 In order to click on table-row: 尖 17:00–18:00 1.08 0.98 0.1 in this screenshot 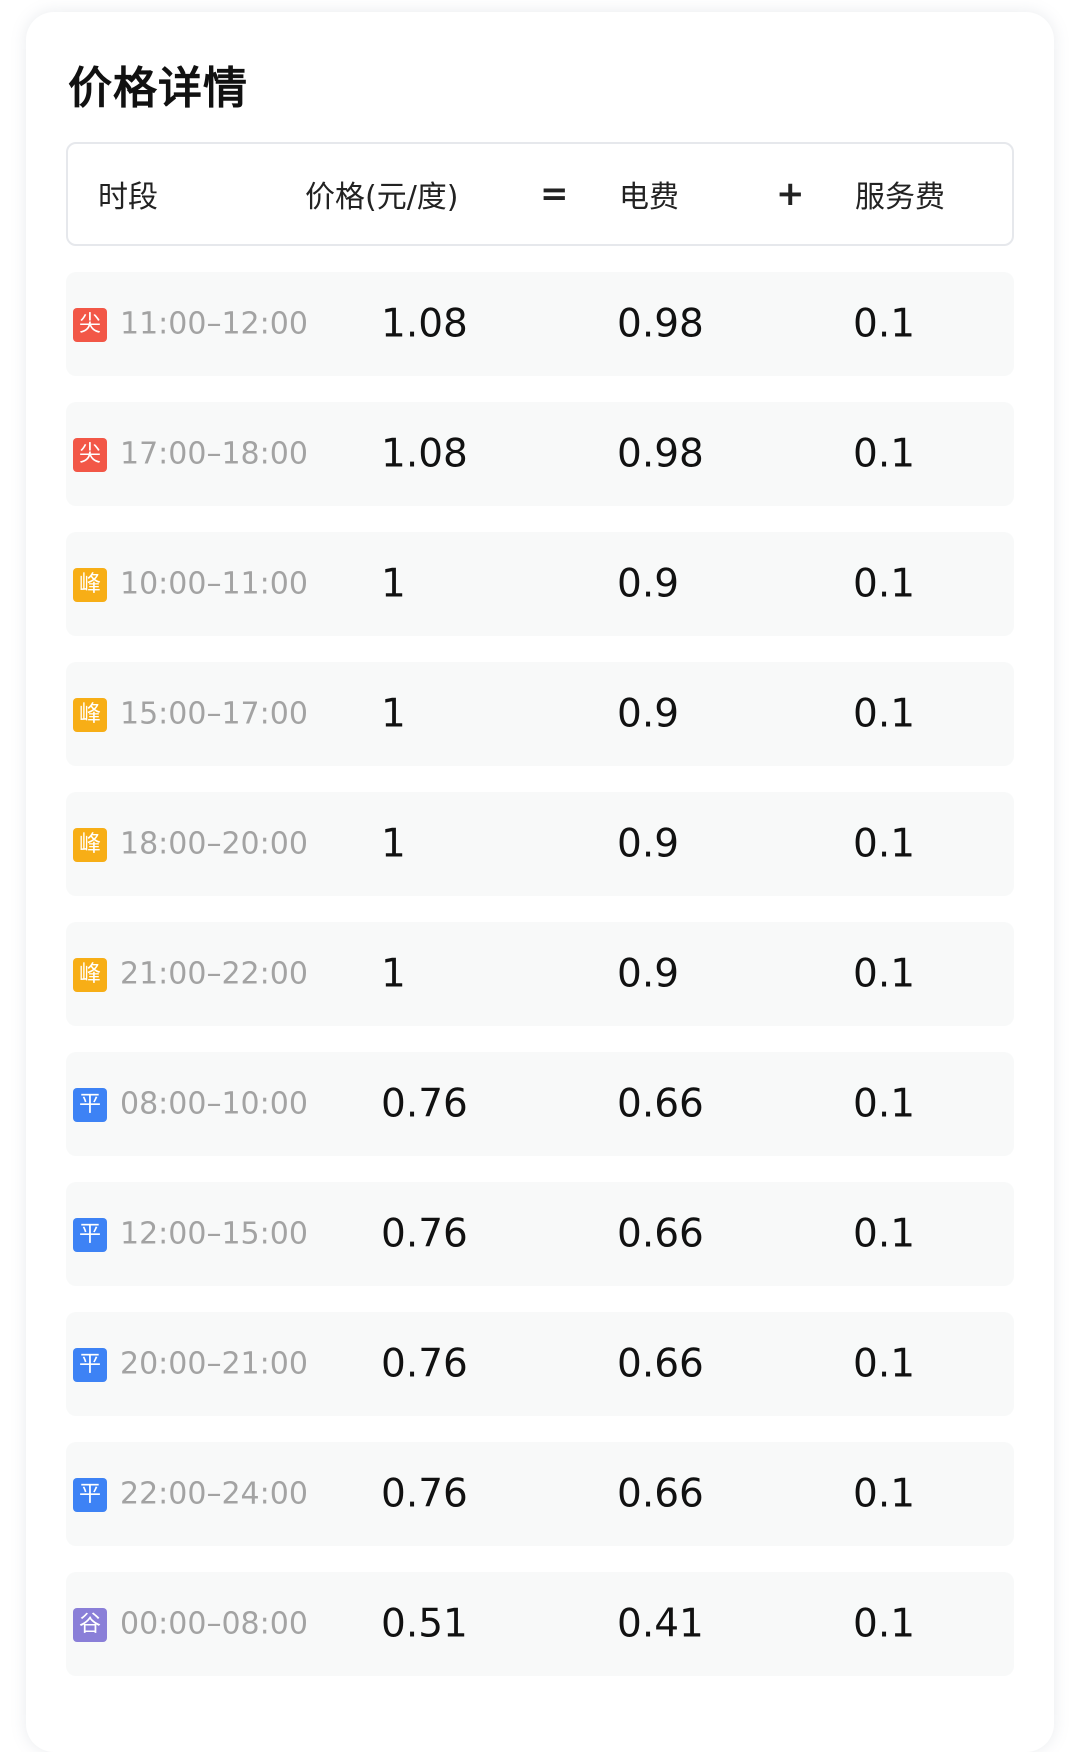, I will do `click(540, 454)`.